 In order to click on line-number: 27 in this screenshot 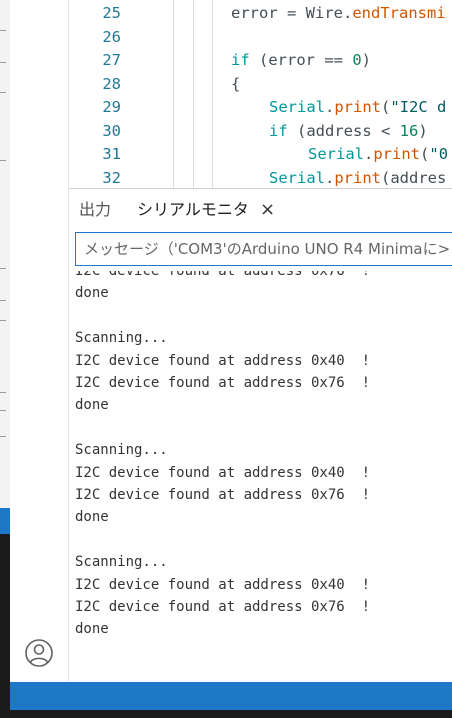, I will do `click(111, 60)`.